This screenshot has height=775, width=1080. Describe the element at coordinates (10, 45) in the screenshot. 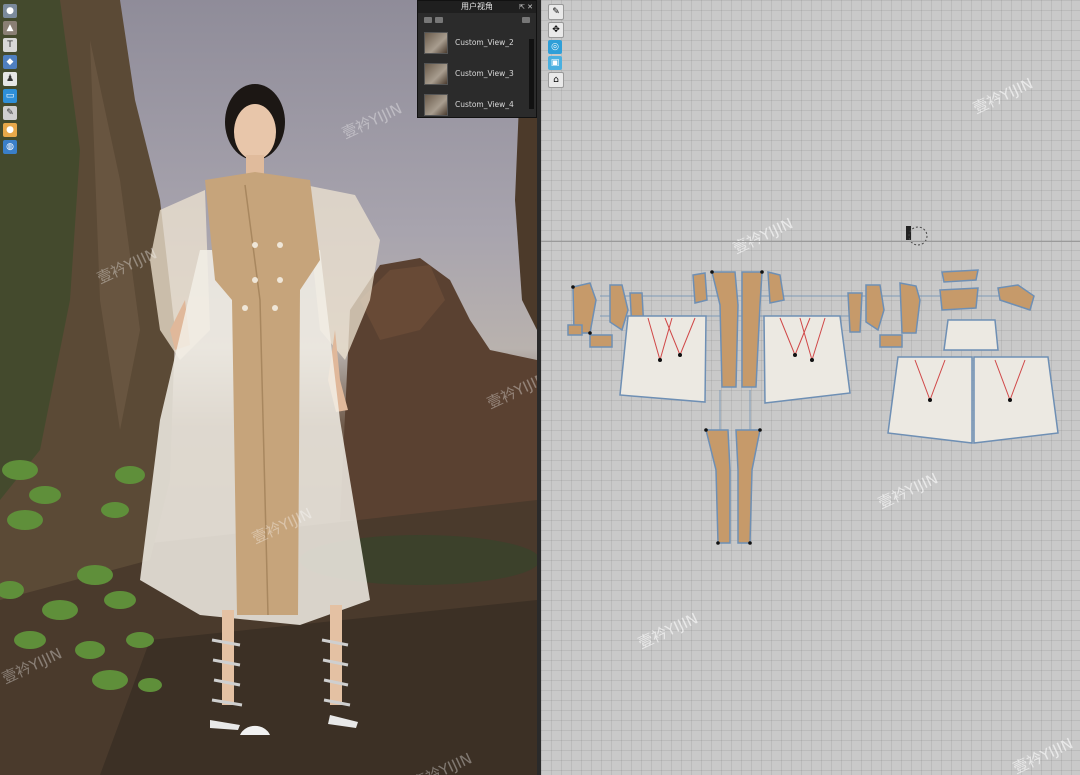

I see `shirt-icon: T` at that location.